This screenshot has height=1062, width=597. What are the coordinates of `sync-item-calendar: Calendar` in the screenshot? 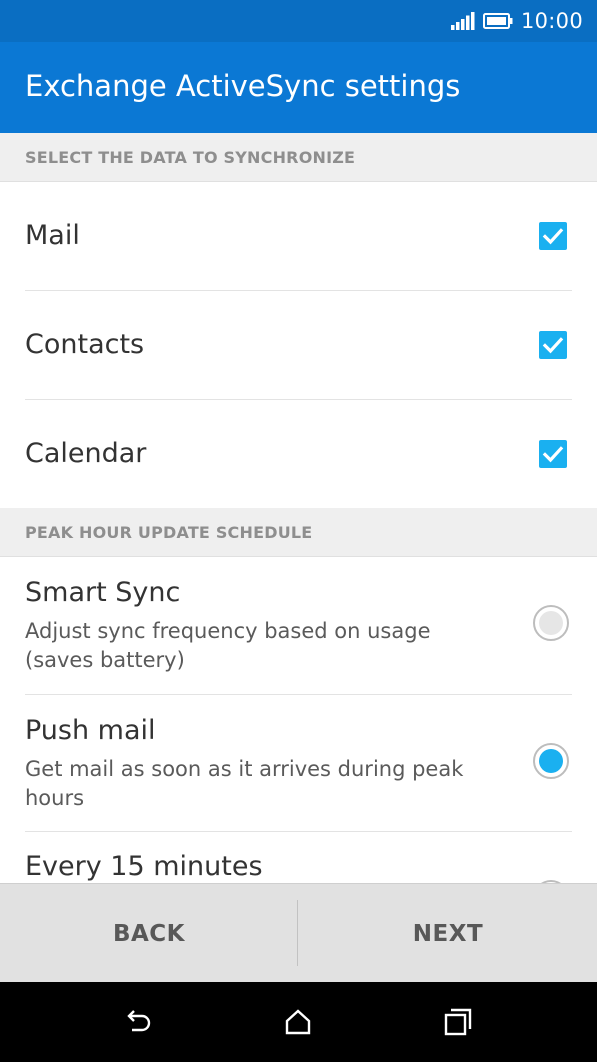 It's located at (298, 454).